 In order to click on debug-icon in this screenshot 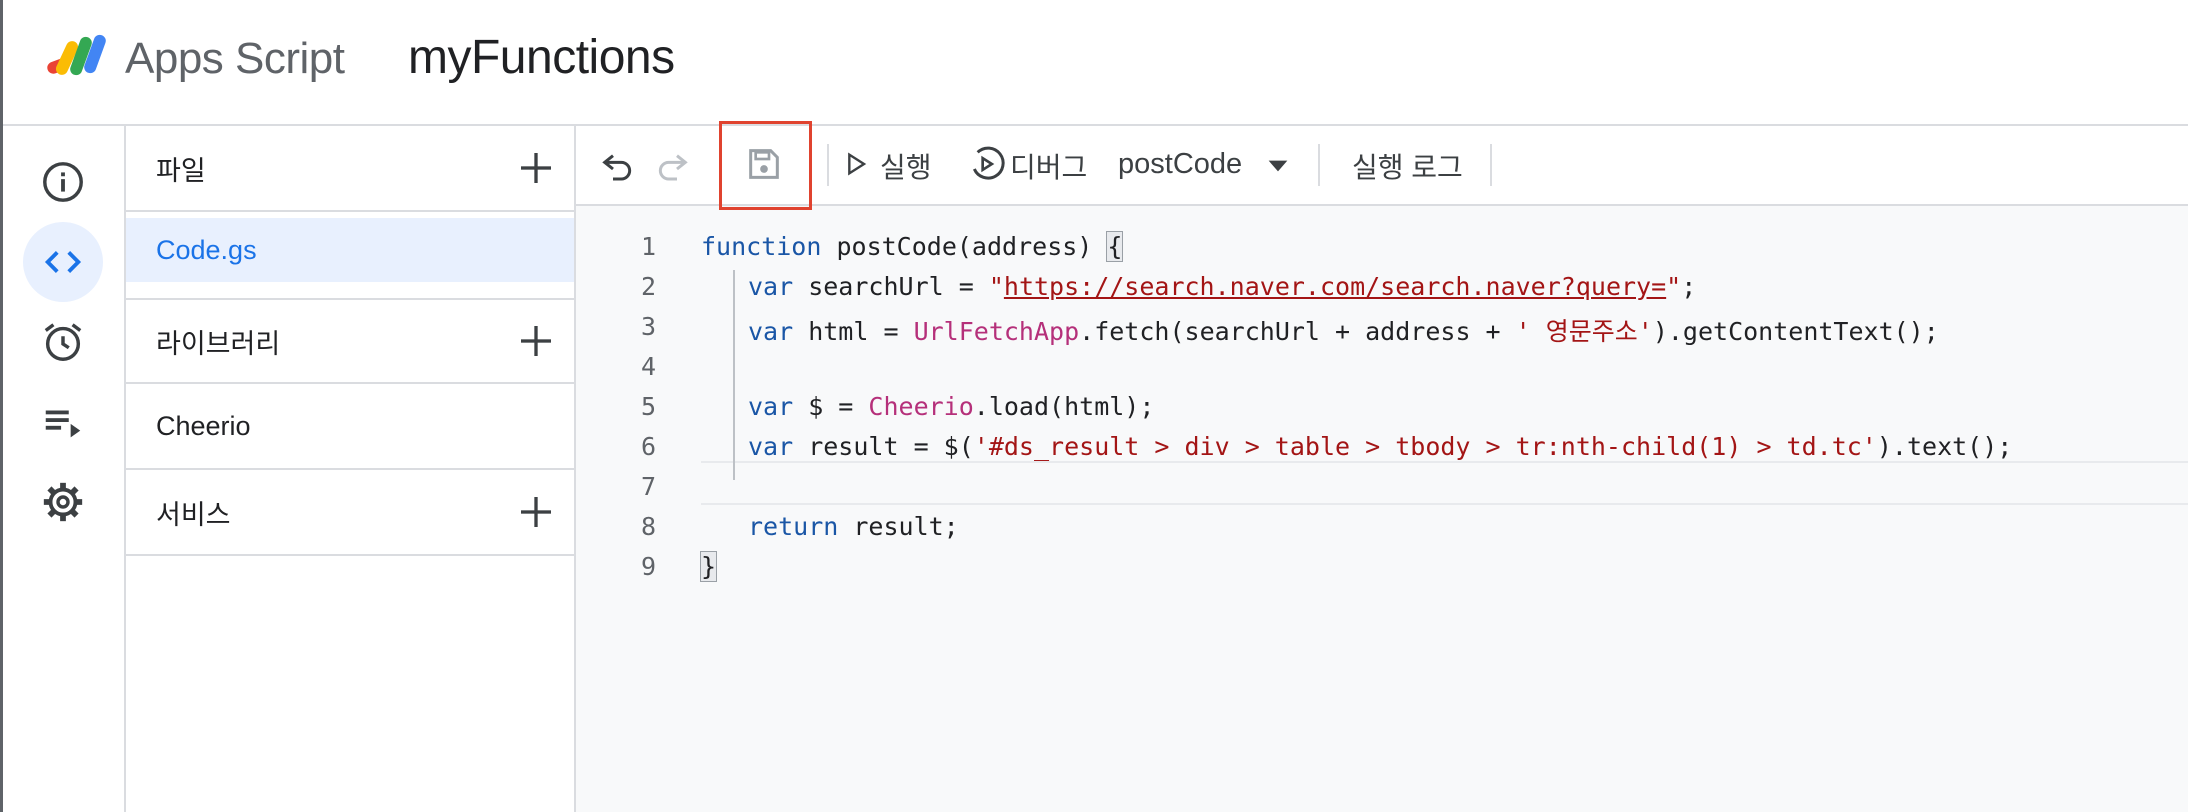, I will do `click(986, 164)`.